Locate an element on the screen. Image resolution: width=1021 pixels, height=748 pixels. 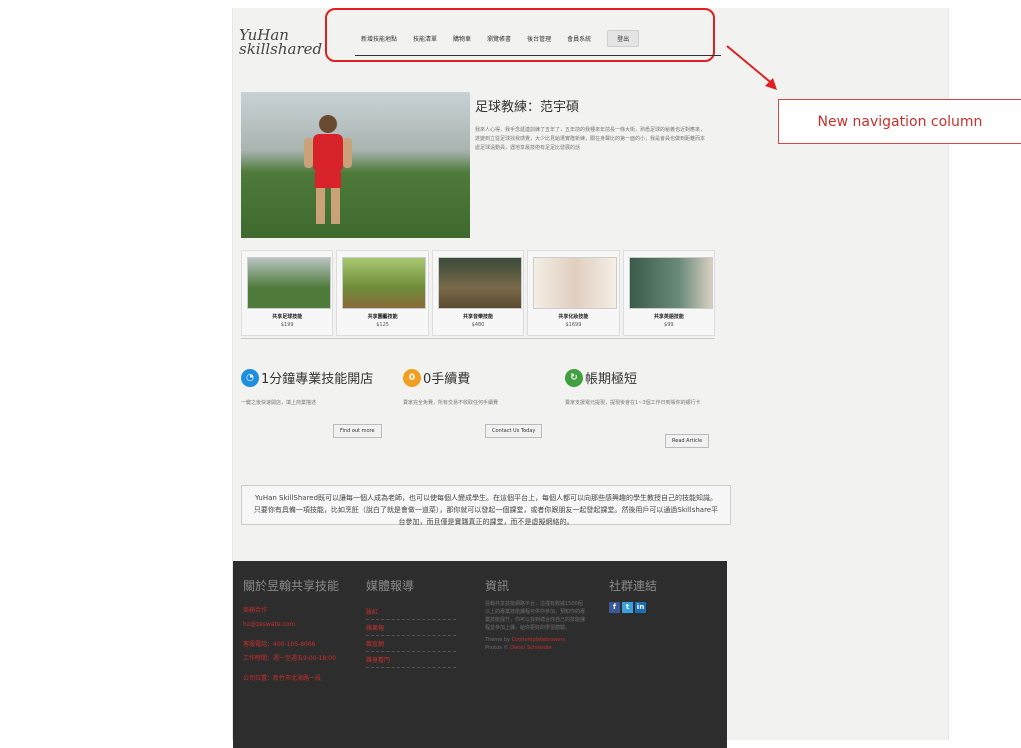
gallery-item-gardening: 共享園藝技能 $125 is located at coordinates (382, 293).